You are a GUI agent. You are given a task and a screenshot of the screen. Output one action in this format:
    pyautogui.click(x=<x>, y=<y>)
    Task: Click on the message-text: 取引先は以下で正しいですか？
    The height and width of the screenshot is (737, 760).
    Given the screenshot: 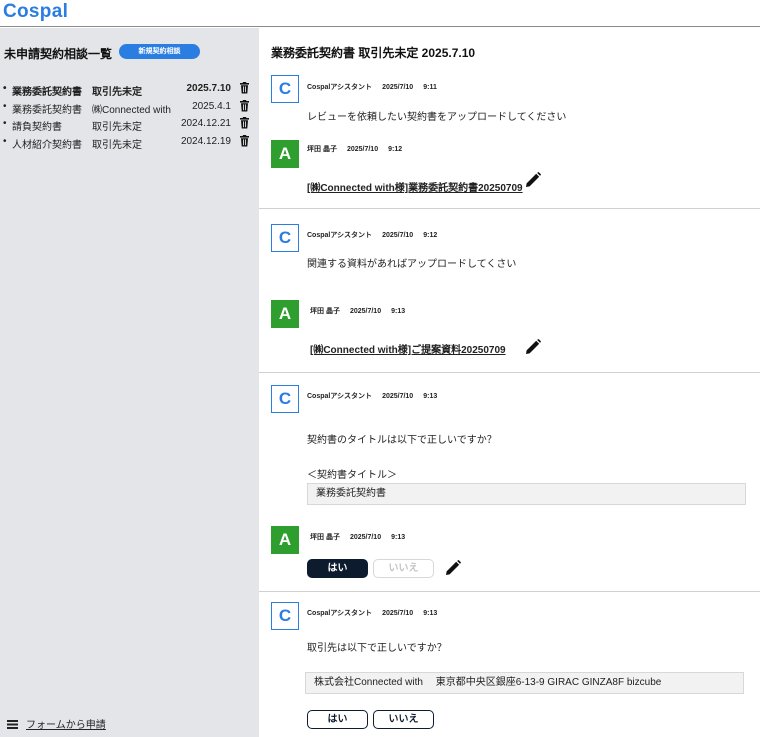 What is the action you would take?
    pyautogui.click(x=377, y=648)
    